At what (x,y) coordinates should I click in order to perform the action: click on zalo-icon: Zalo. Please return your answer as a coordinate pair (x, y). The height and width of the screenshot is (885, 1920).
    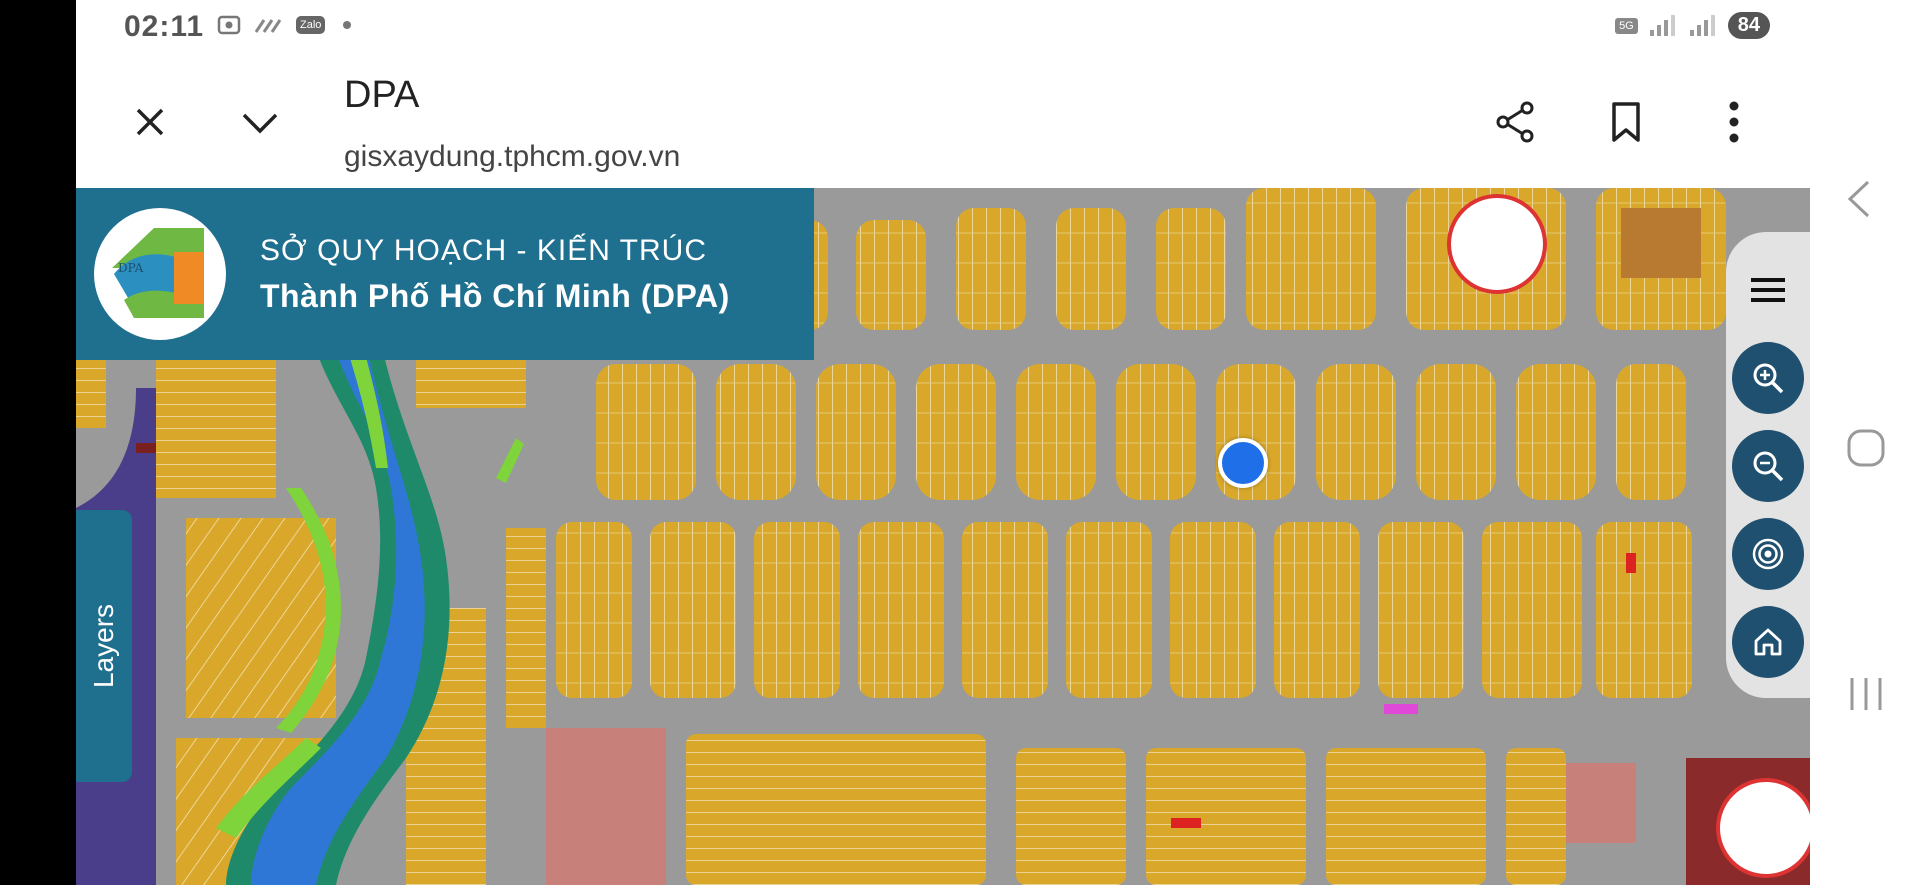
    Looking at the image, I should click on (311, 25).